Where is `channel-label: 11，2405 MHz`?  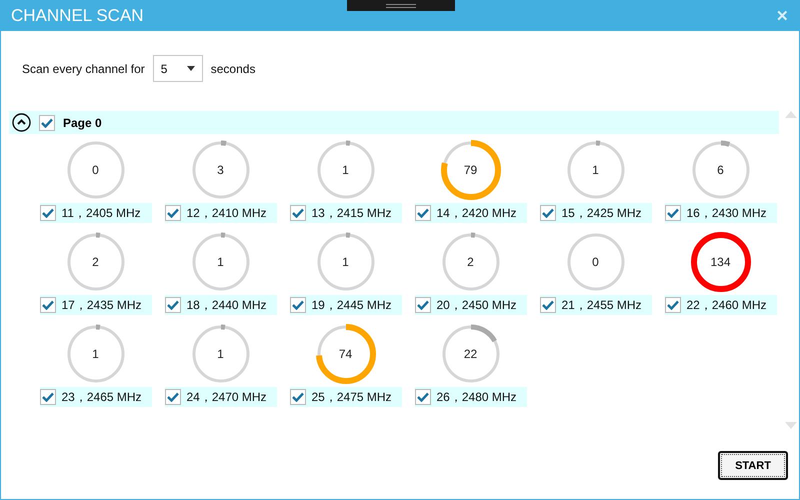
channel-label: 11，2405 MHz is located at coordinates (101, 213).